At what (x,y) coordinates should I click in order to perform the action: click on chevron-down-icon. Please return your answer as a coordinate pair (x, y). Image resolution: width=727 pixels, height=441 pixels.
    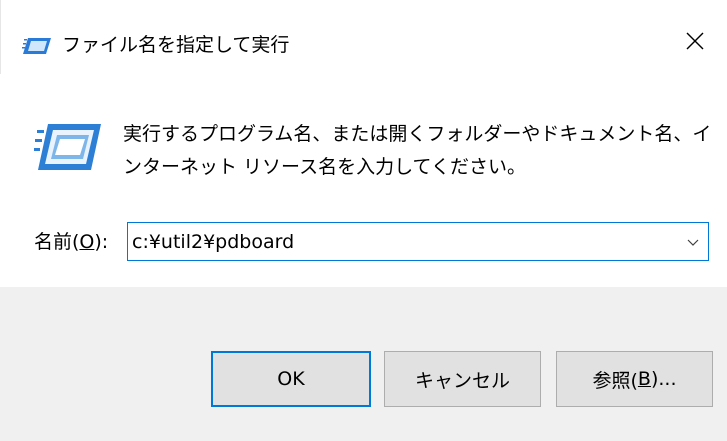
    Looking at the image, I should click on (693, 241).